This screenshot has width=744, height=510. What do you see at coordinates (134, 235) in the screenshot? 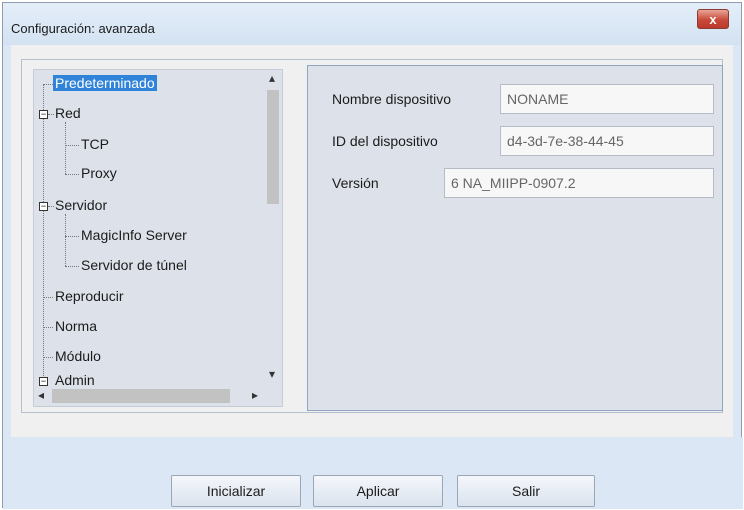
I see `tree-item-magicinfo-server: MagicInfo Server` at bounding box center [134, 235].